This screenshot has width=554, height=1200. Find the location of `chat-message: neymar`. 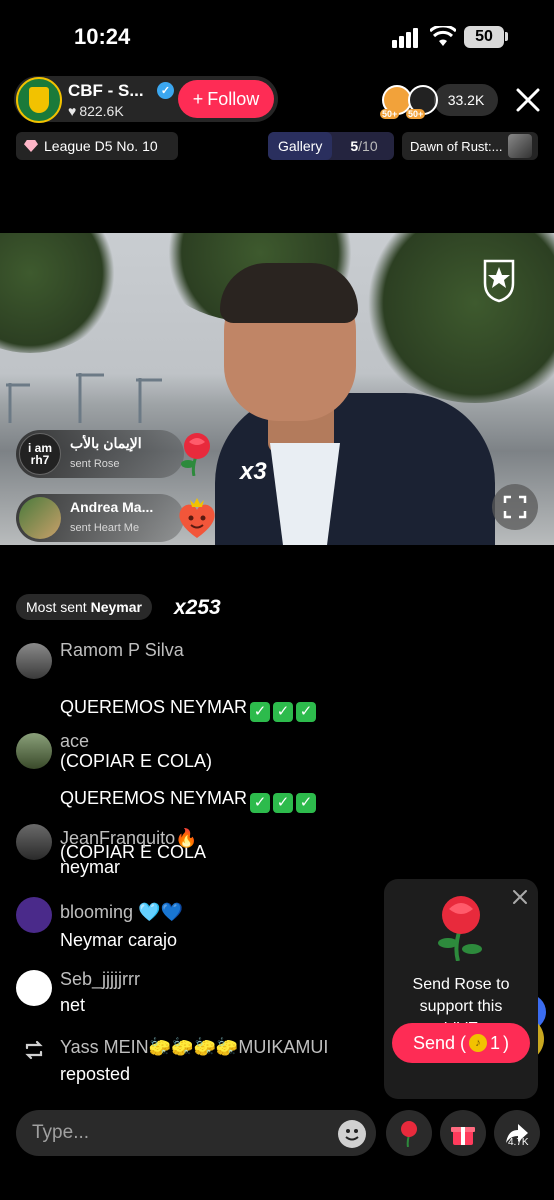

chat-message: neymar is located at coordinates (90, 867).